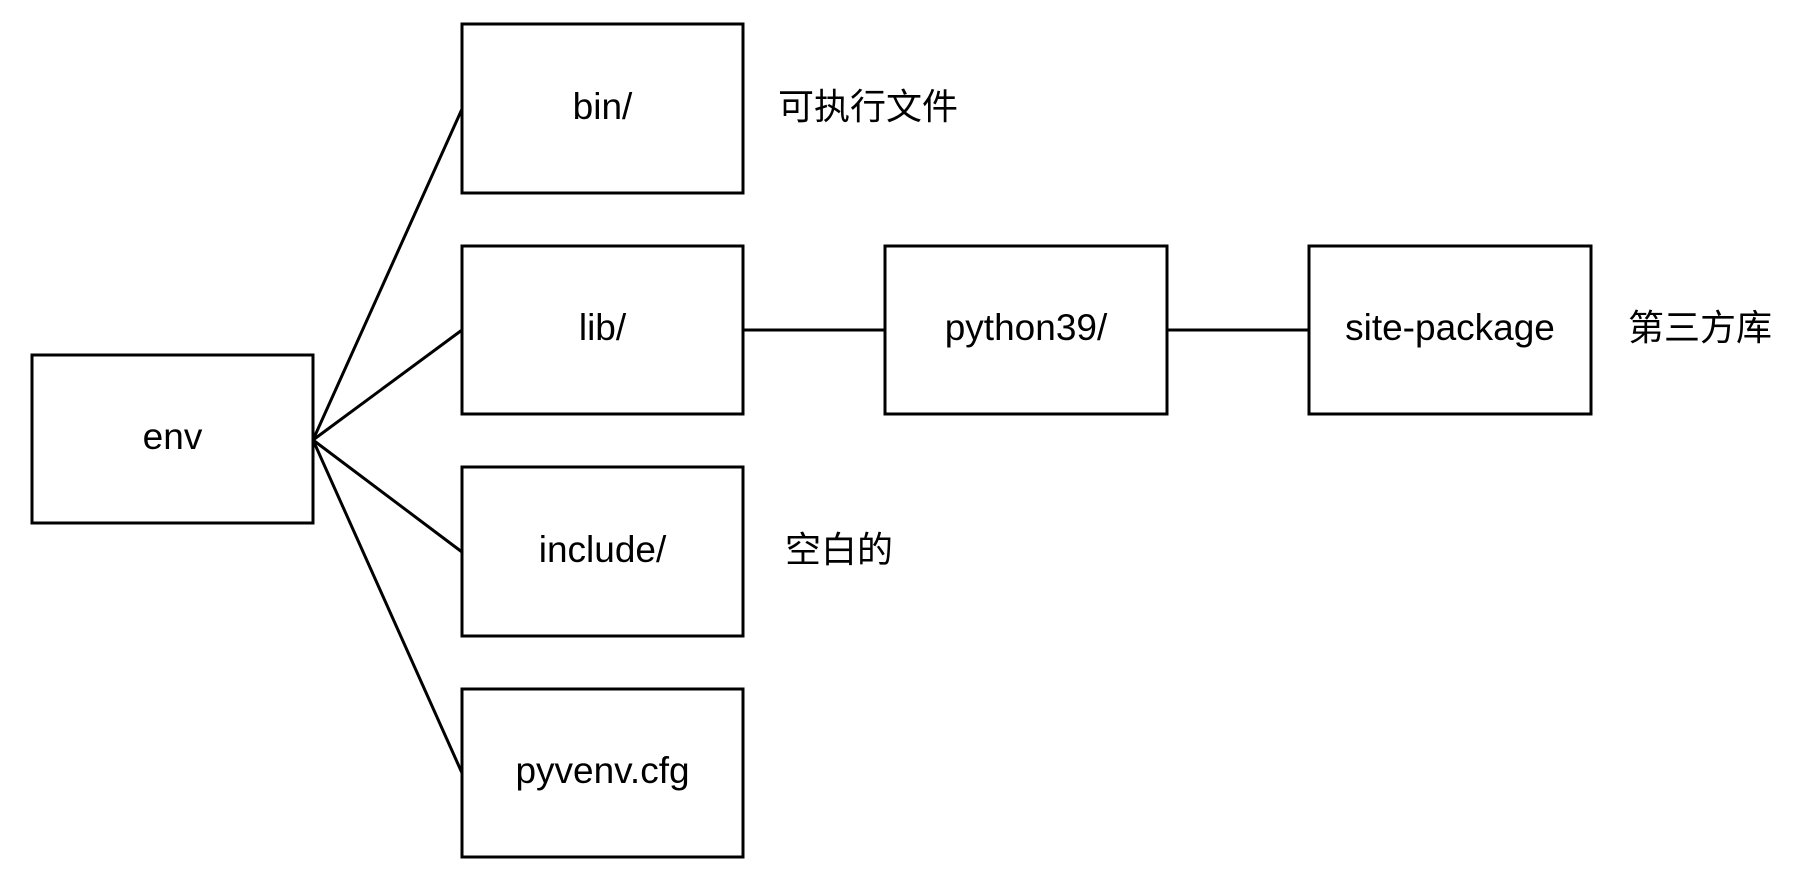  I want to click on note-site-package: 第三方库, so click(1700, 328).